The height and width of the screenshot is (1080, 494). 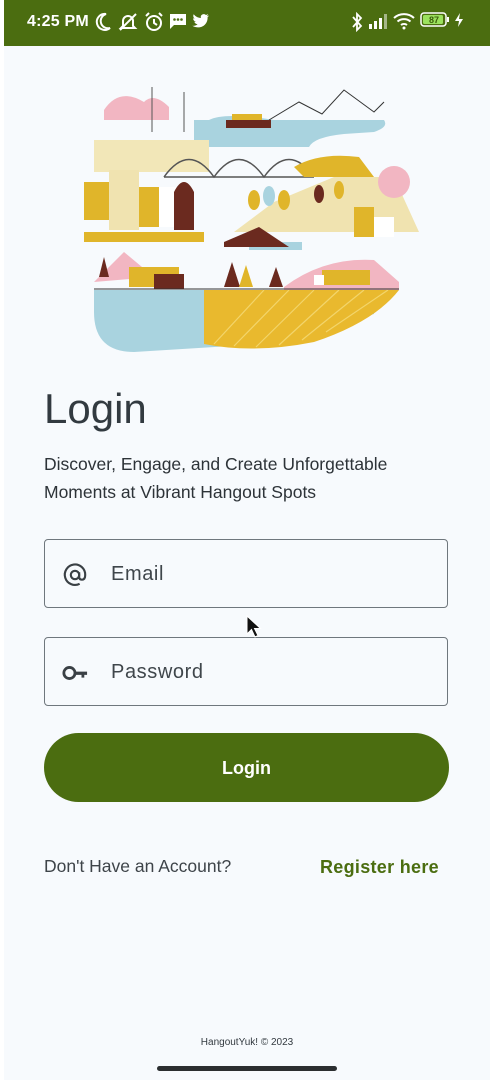 I want to click on status-time: 4:25 PM, so click(x=58, y=21).